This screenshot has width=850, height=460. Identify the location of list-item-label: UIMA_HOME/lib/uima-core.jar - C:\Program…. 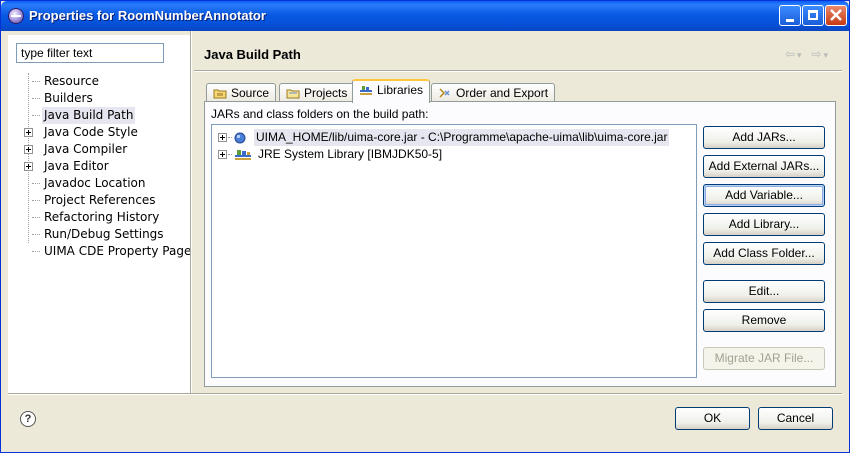
(462, 137).